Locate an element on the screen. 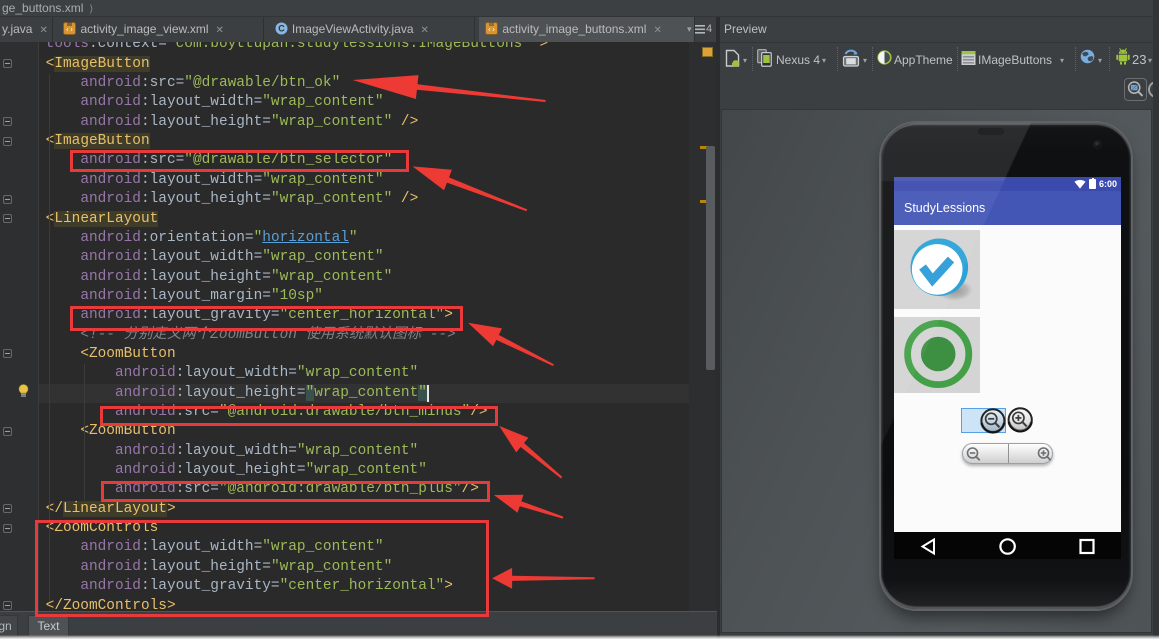 This screenshot has width=1159, height=639. svg-text: C is located at coordinates (281, 29).